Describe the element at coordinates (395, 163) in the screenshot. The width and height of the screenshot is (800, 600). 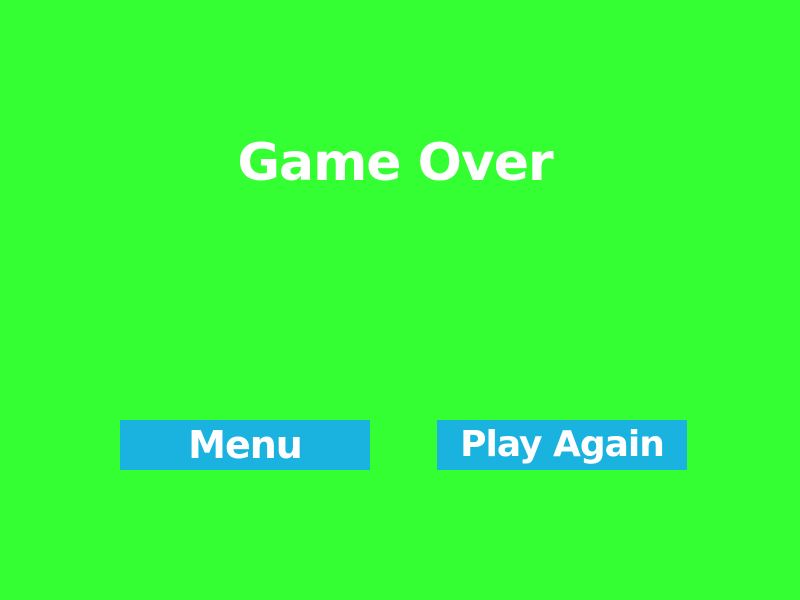
I see `game-over-title: Game Over` at that location.